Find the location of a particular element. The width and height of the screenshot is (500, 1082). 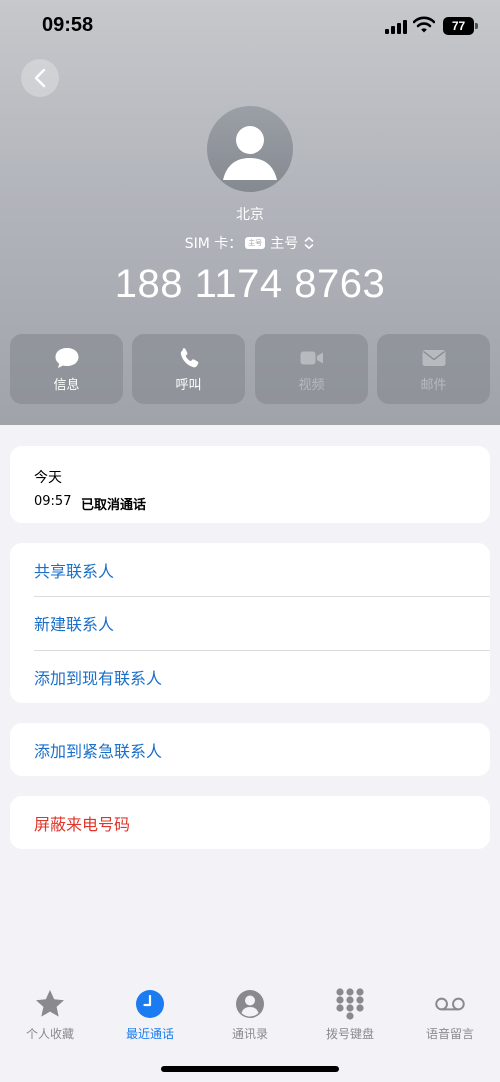

clock-icon is located at coordinates (150, 1004).